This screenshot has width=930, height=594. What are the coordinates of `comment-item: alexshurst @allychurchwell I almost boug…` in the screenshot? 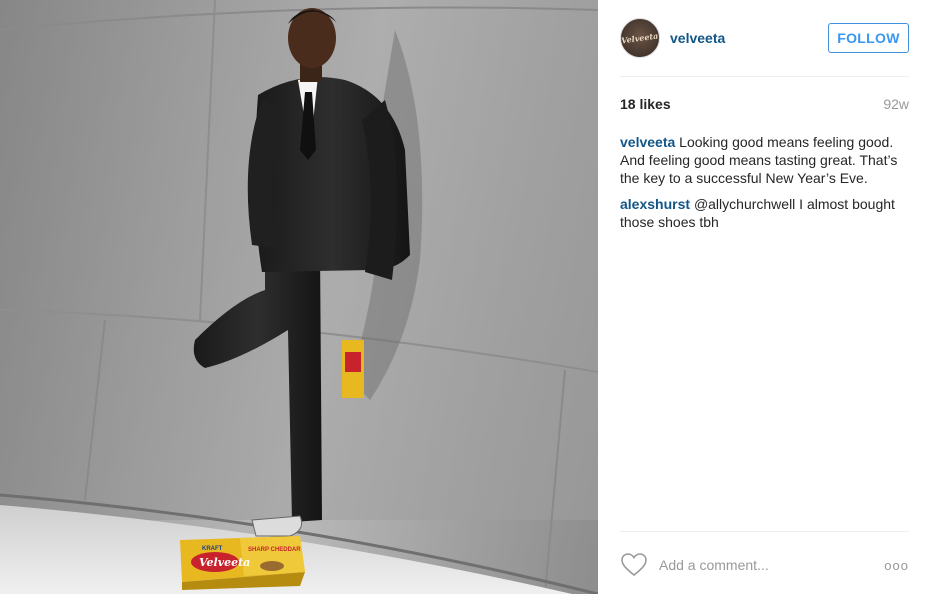 It's located at (764, 213).